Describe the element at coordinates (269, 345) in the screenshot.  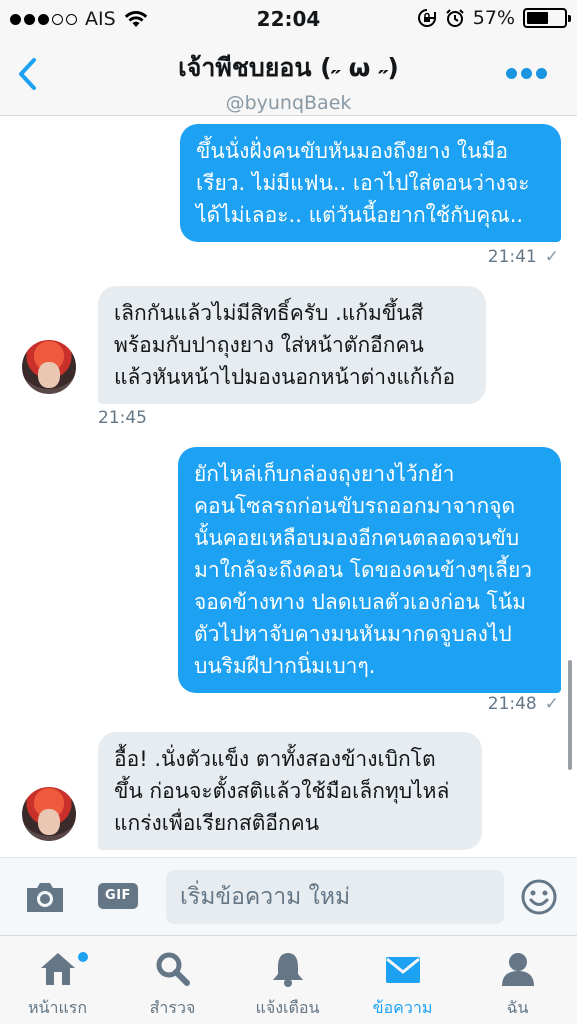
I see `message-line: พร้อมกับปาถุงยาง ใส่หน้าตักอีกคน` at that location.